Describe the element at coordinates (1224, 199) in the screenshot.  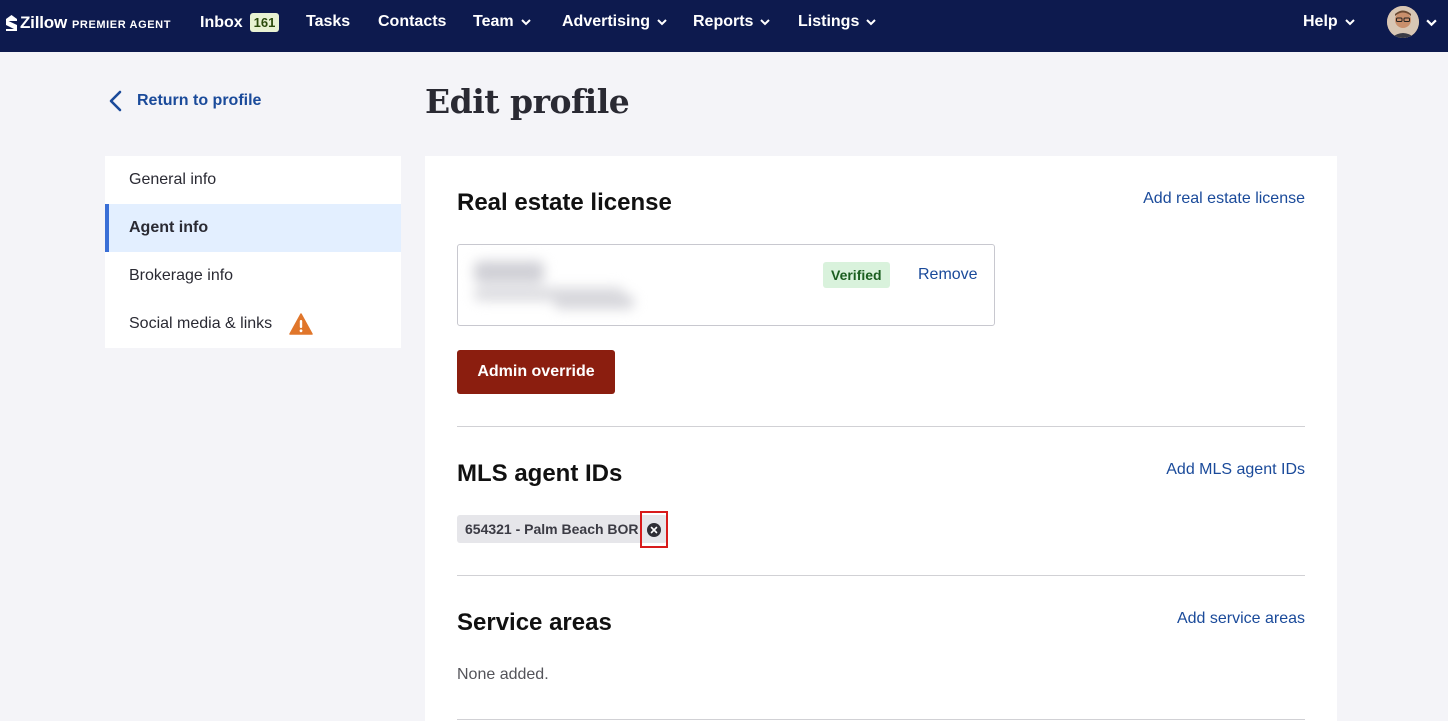
I see `add-real-estate-license-link: Add real estate license` at that location.